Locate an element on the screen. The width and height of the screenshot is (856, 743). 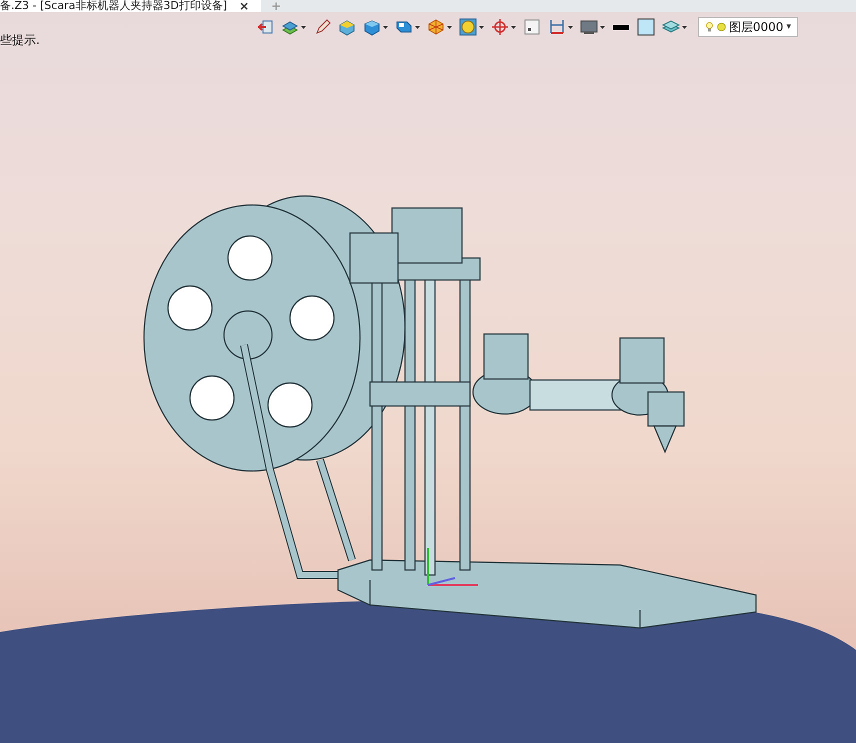
exit-icon is located at coordinates (265, 27).